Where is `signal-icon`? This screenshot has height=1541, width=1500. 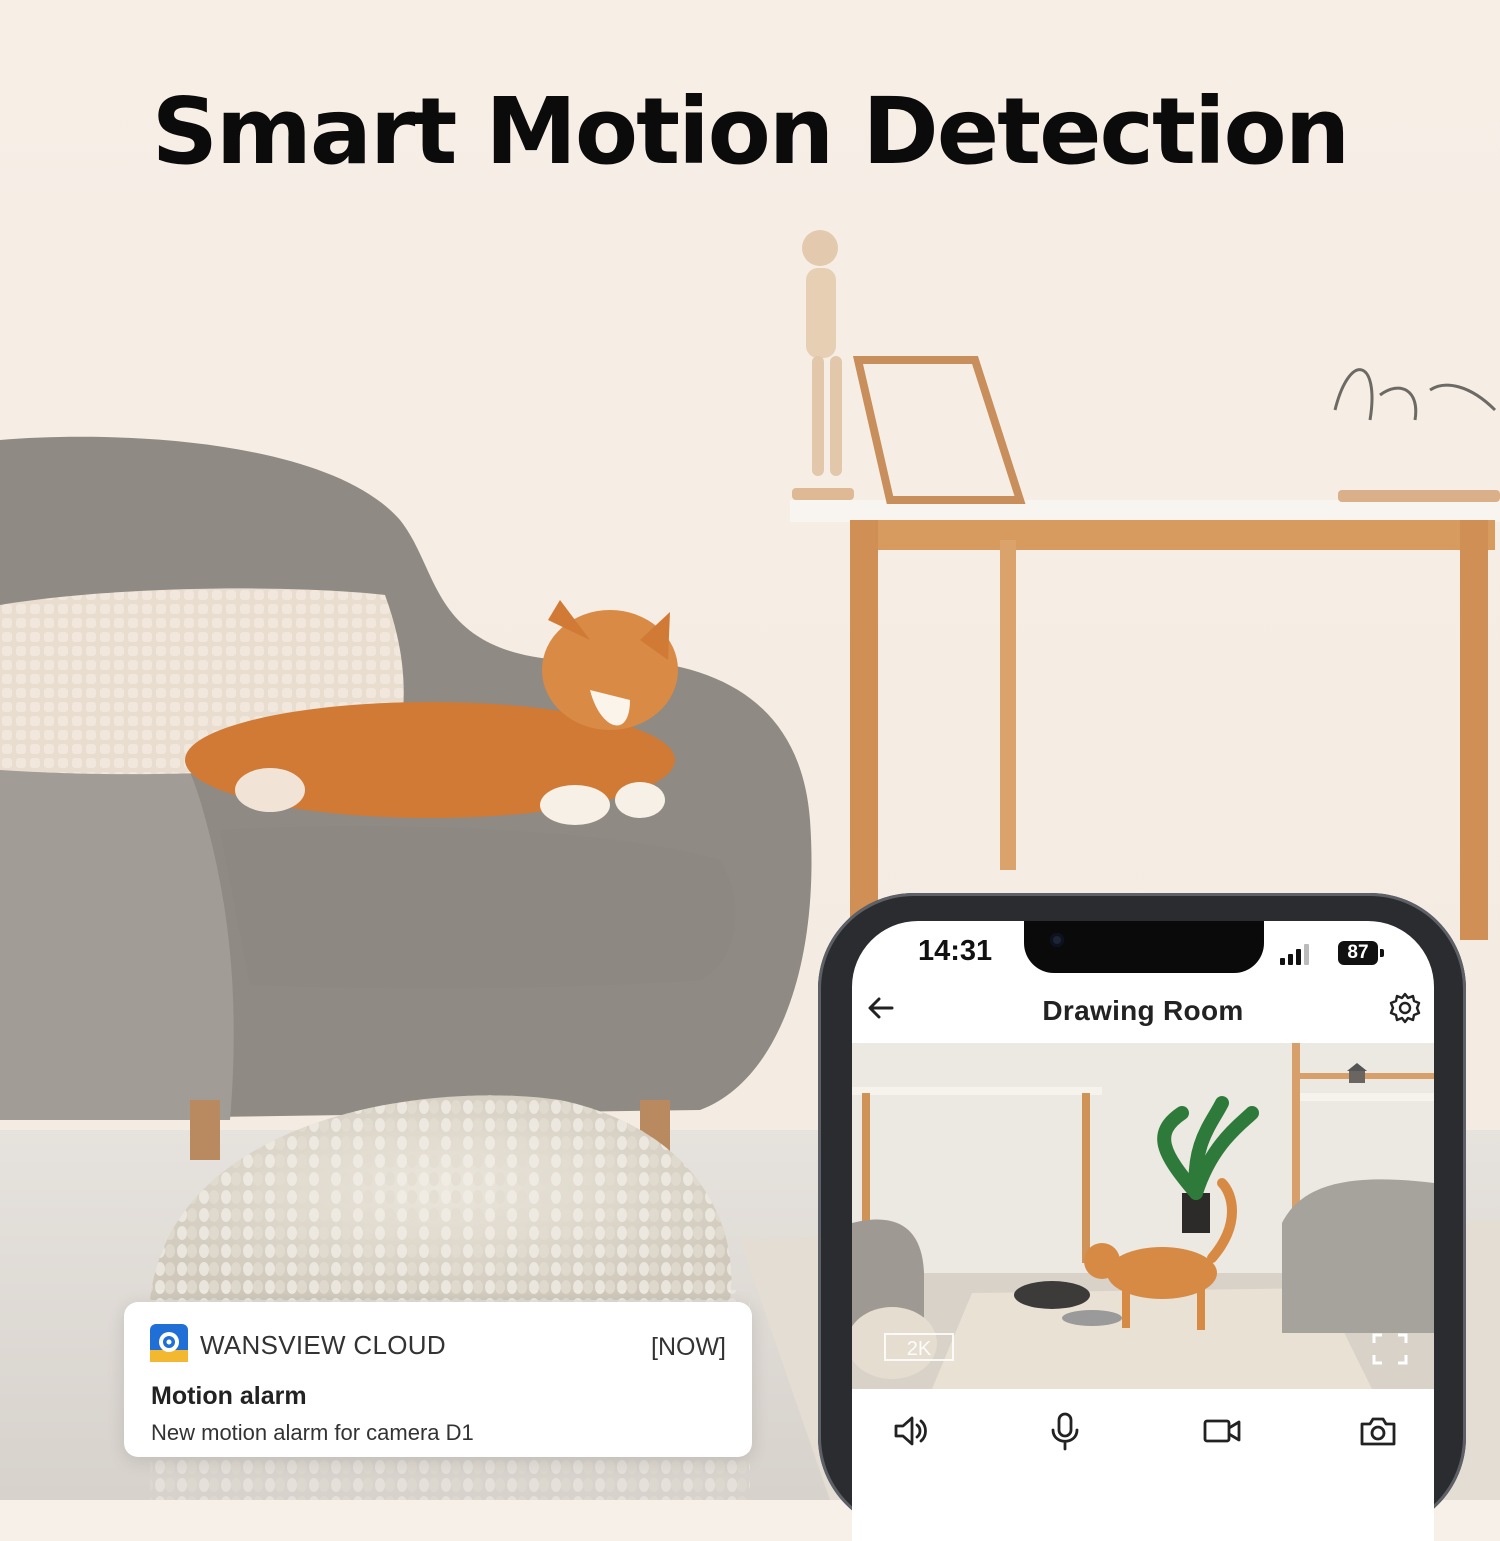 signal-icon is located at coordinates (1294, 954).